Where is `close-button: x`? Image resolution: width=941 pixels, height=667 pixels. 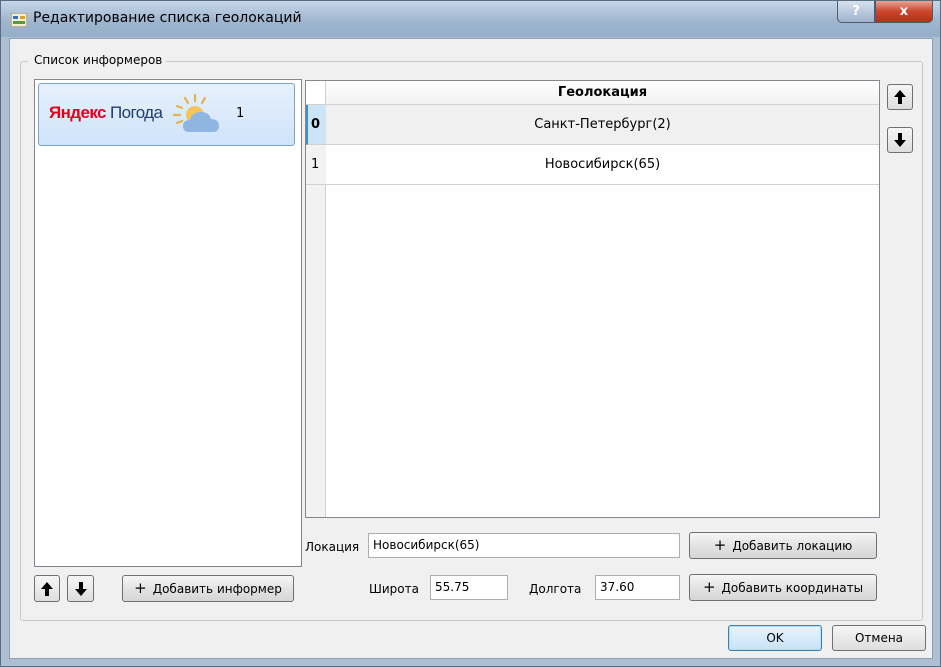
close-button: x is located at coordinates (904, 12).